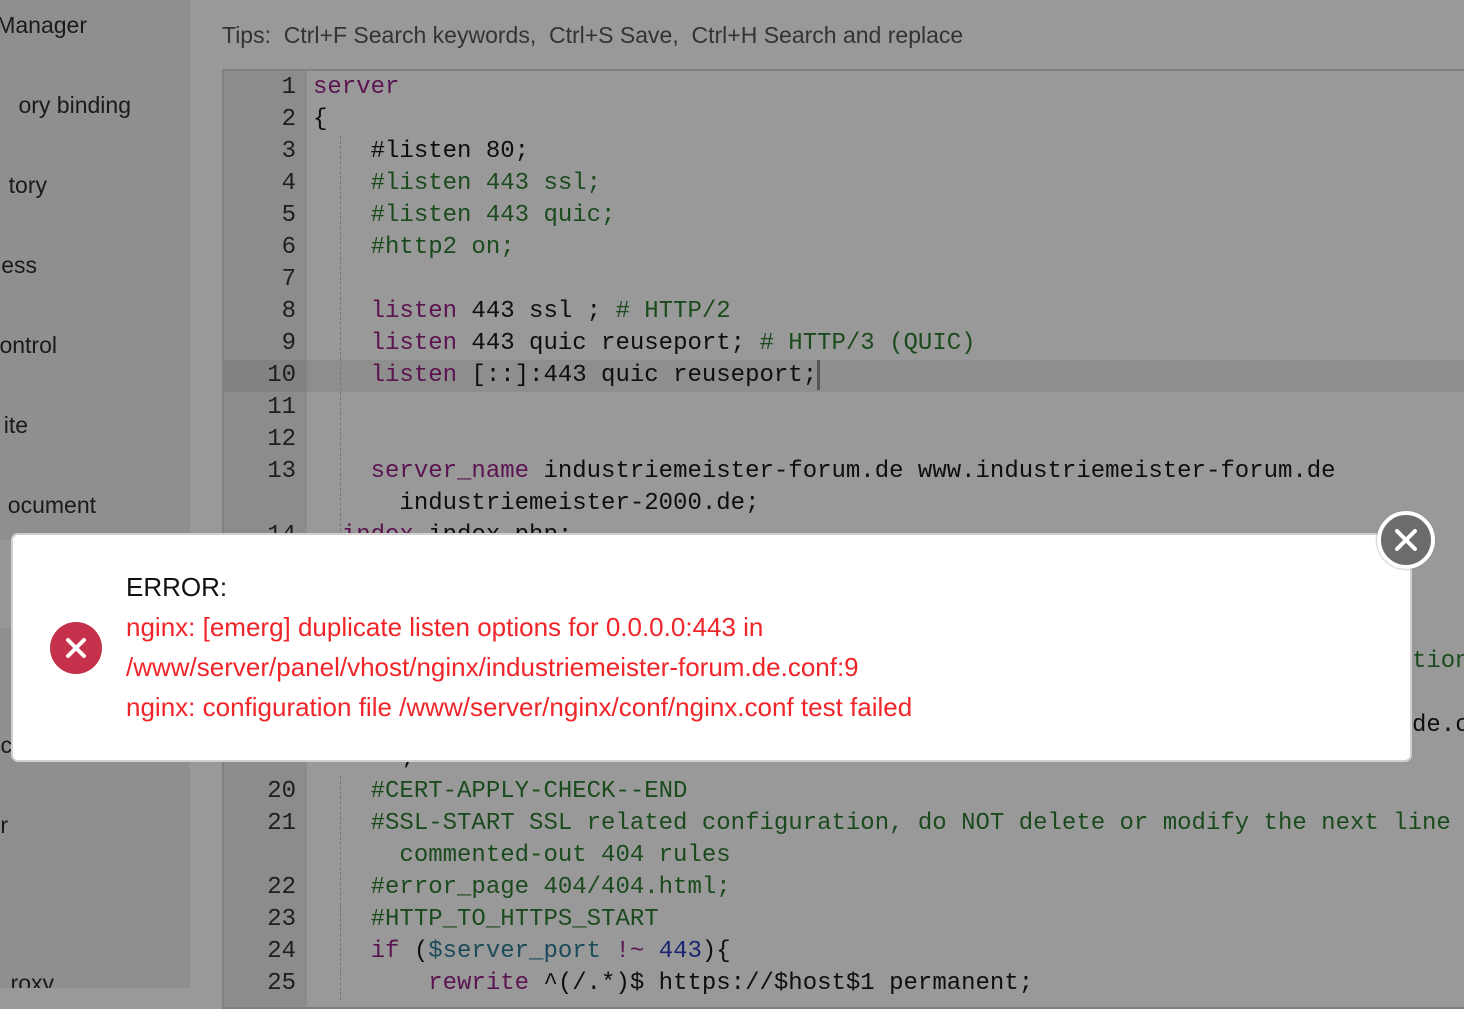 The image size is (1464, 1009). I want to click on close-icon, so click(1406, 540).